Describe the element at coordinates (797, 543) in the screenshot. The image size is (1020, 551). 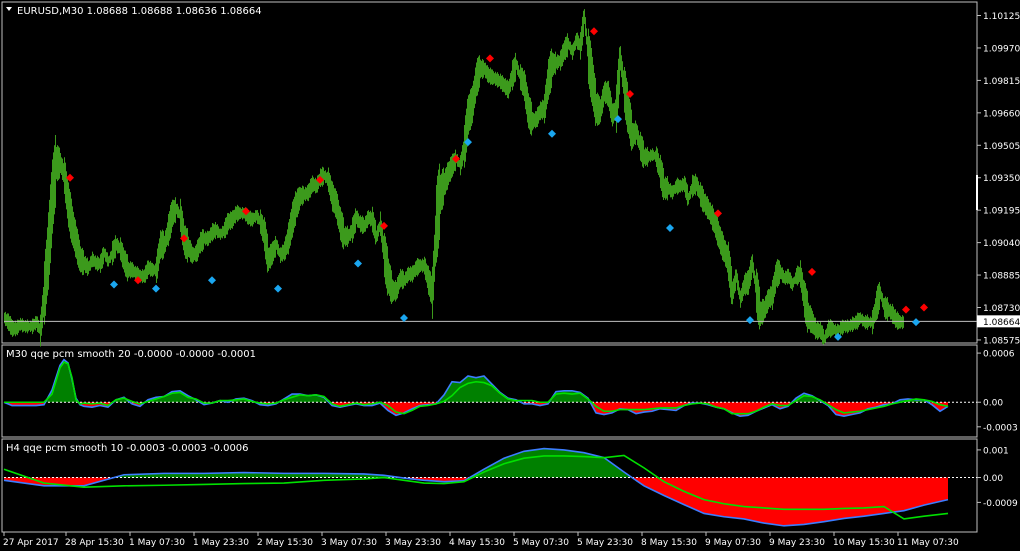
I see `time-tick-label: 9 May 23:30` at that location.